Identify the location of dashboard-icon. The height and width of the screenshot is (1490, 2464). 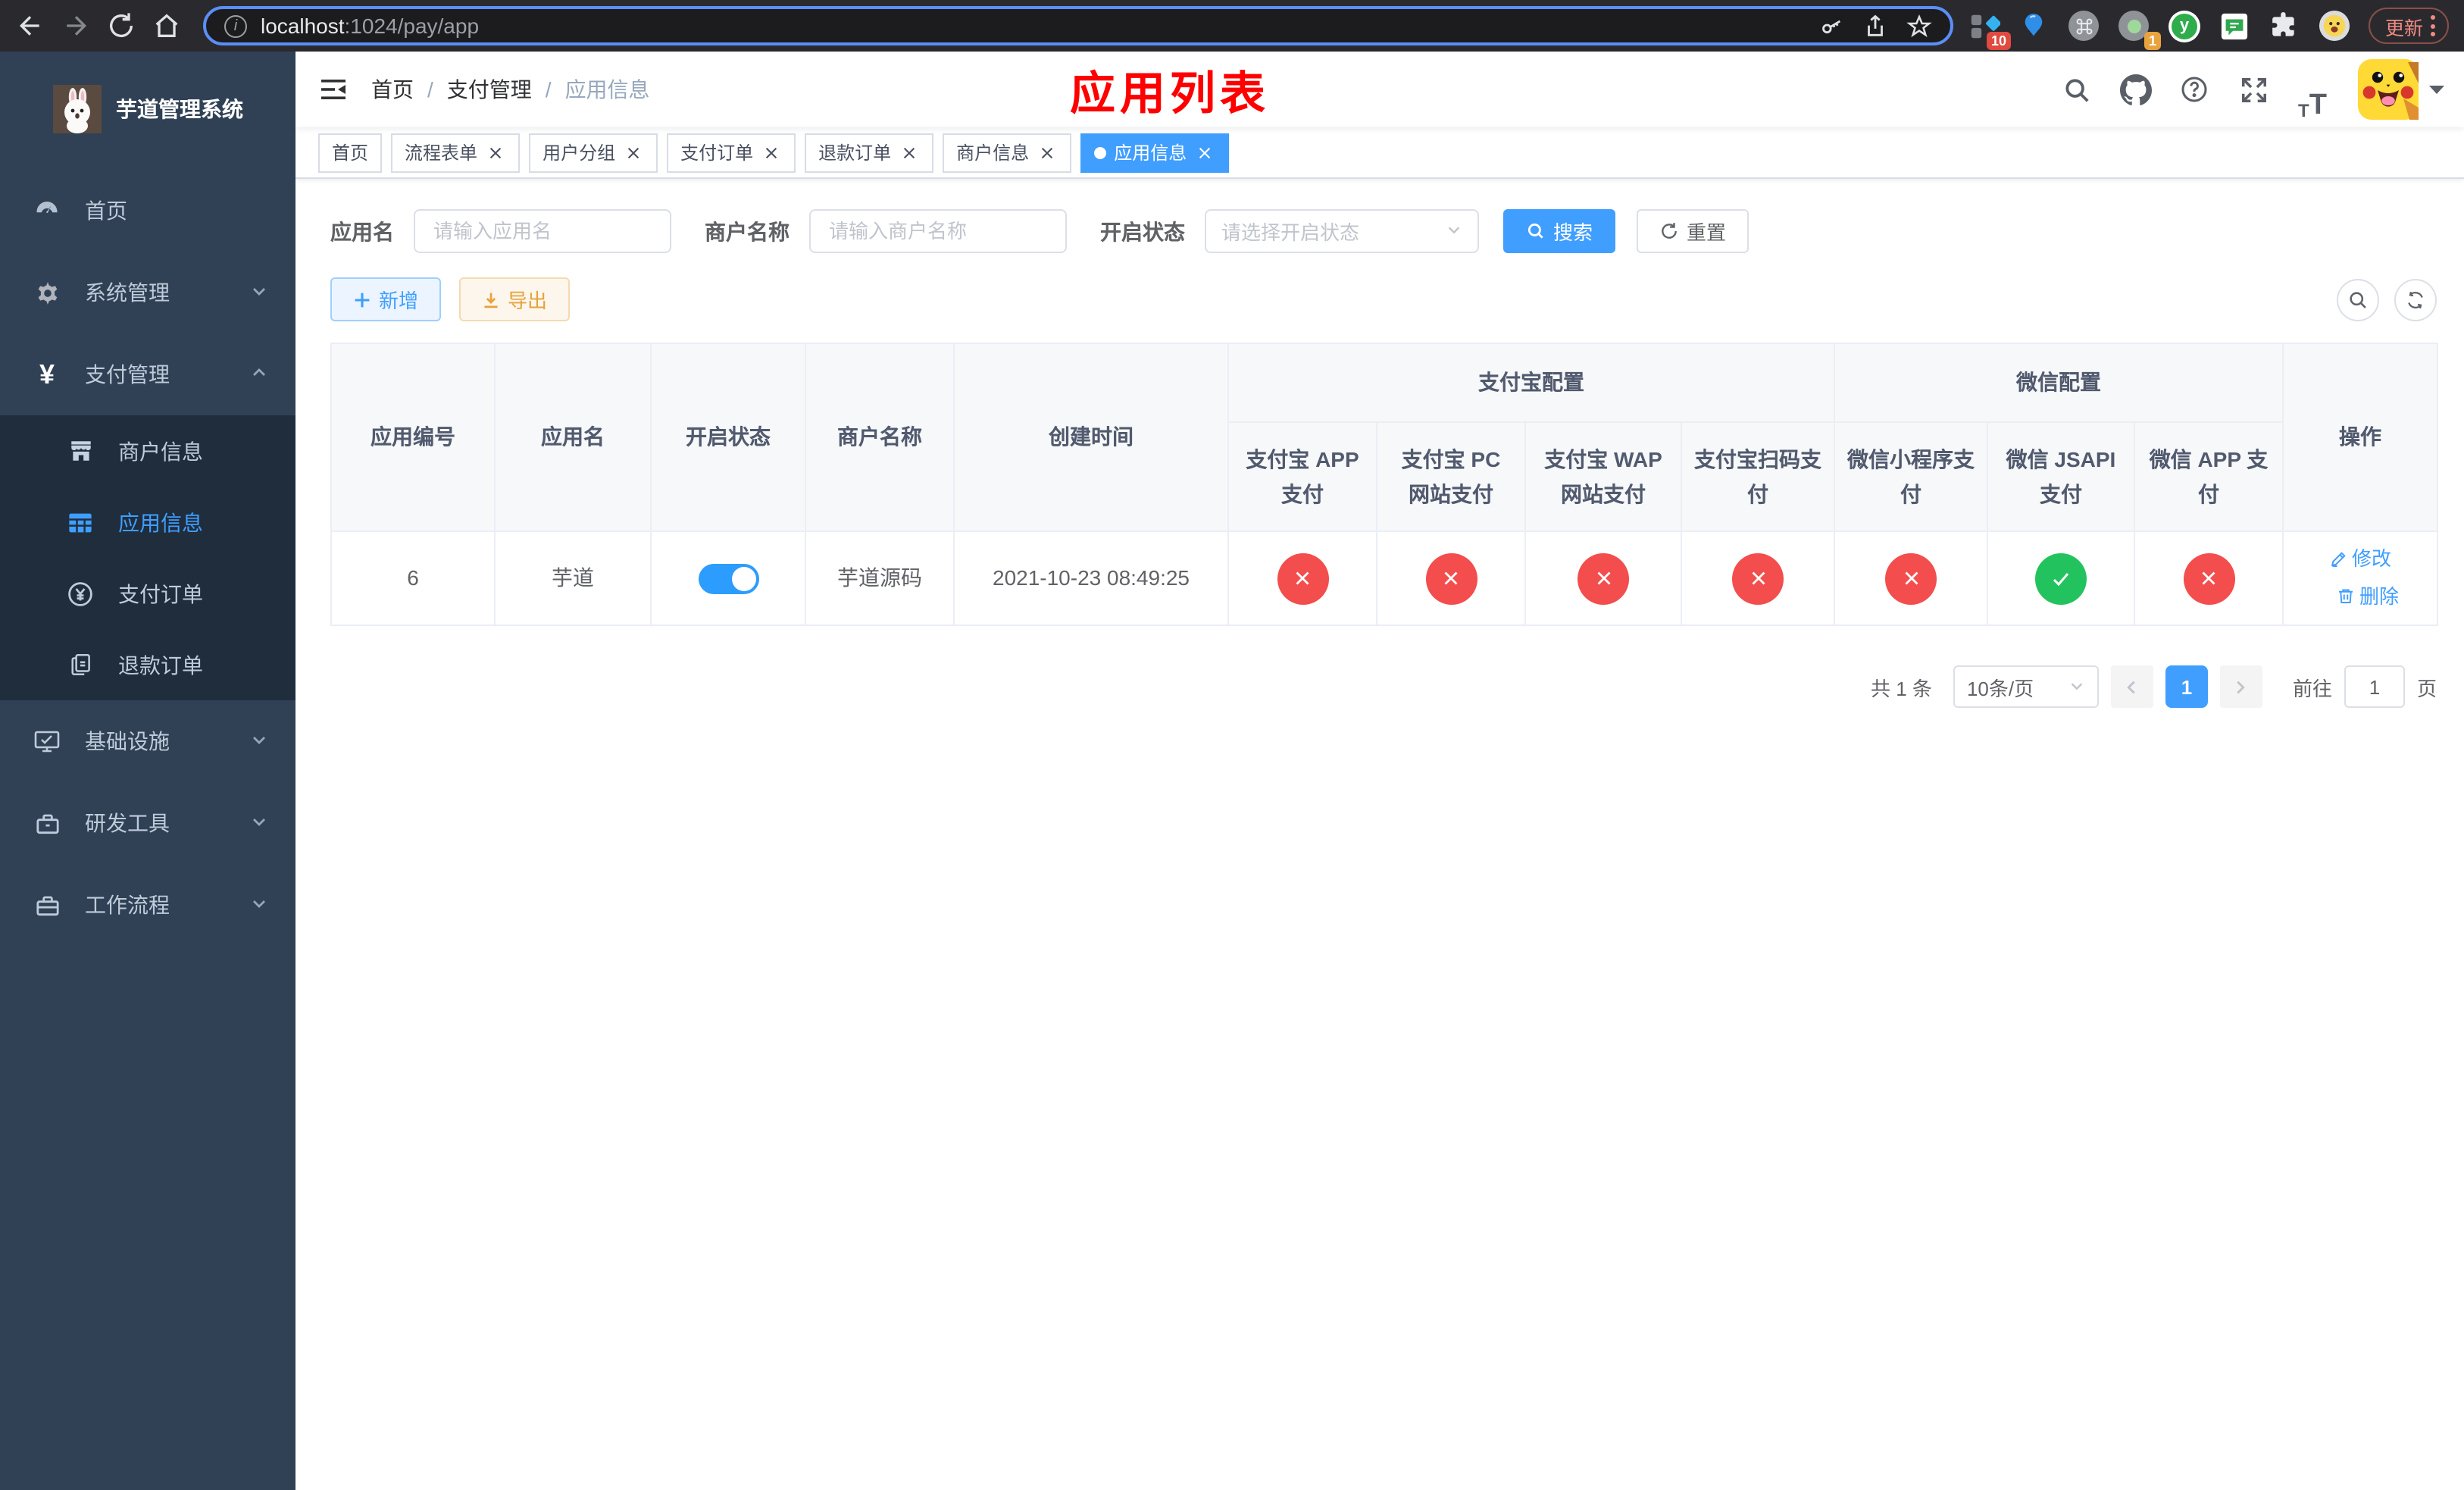
(47, 211).